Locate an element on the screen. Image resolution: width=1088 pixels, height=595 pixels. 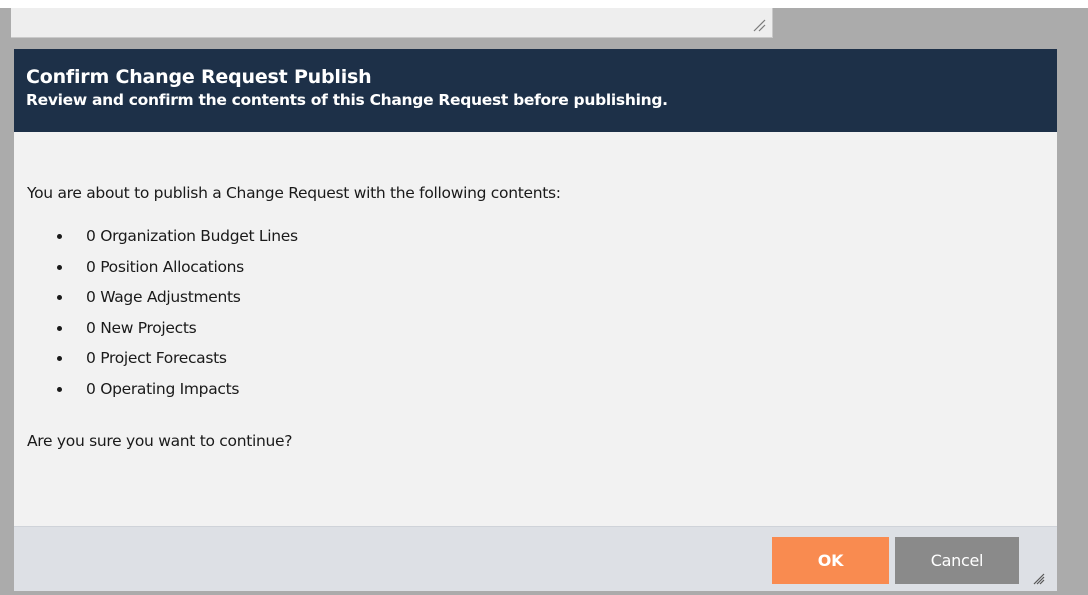
dialog-title: Confirm Change Request Publish is located at coordinates (199, 77).